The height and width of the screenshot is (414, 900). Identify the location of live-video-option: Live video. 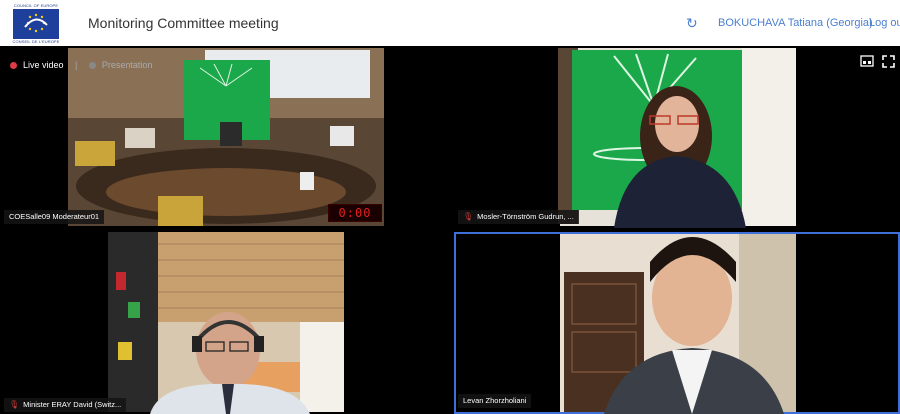
(38, 65).